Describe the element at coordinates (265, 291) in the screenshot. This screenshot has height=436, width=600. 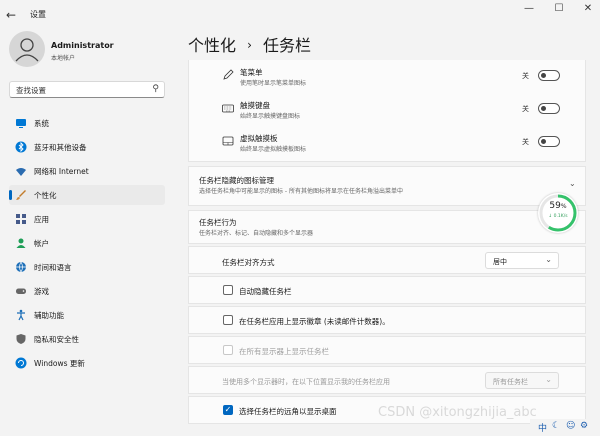
I see `option-label: 自动隐藏任务栏` at that location.